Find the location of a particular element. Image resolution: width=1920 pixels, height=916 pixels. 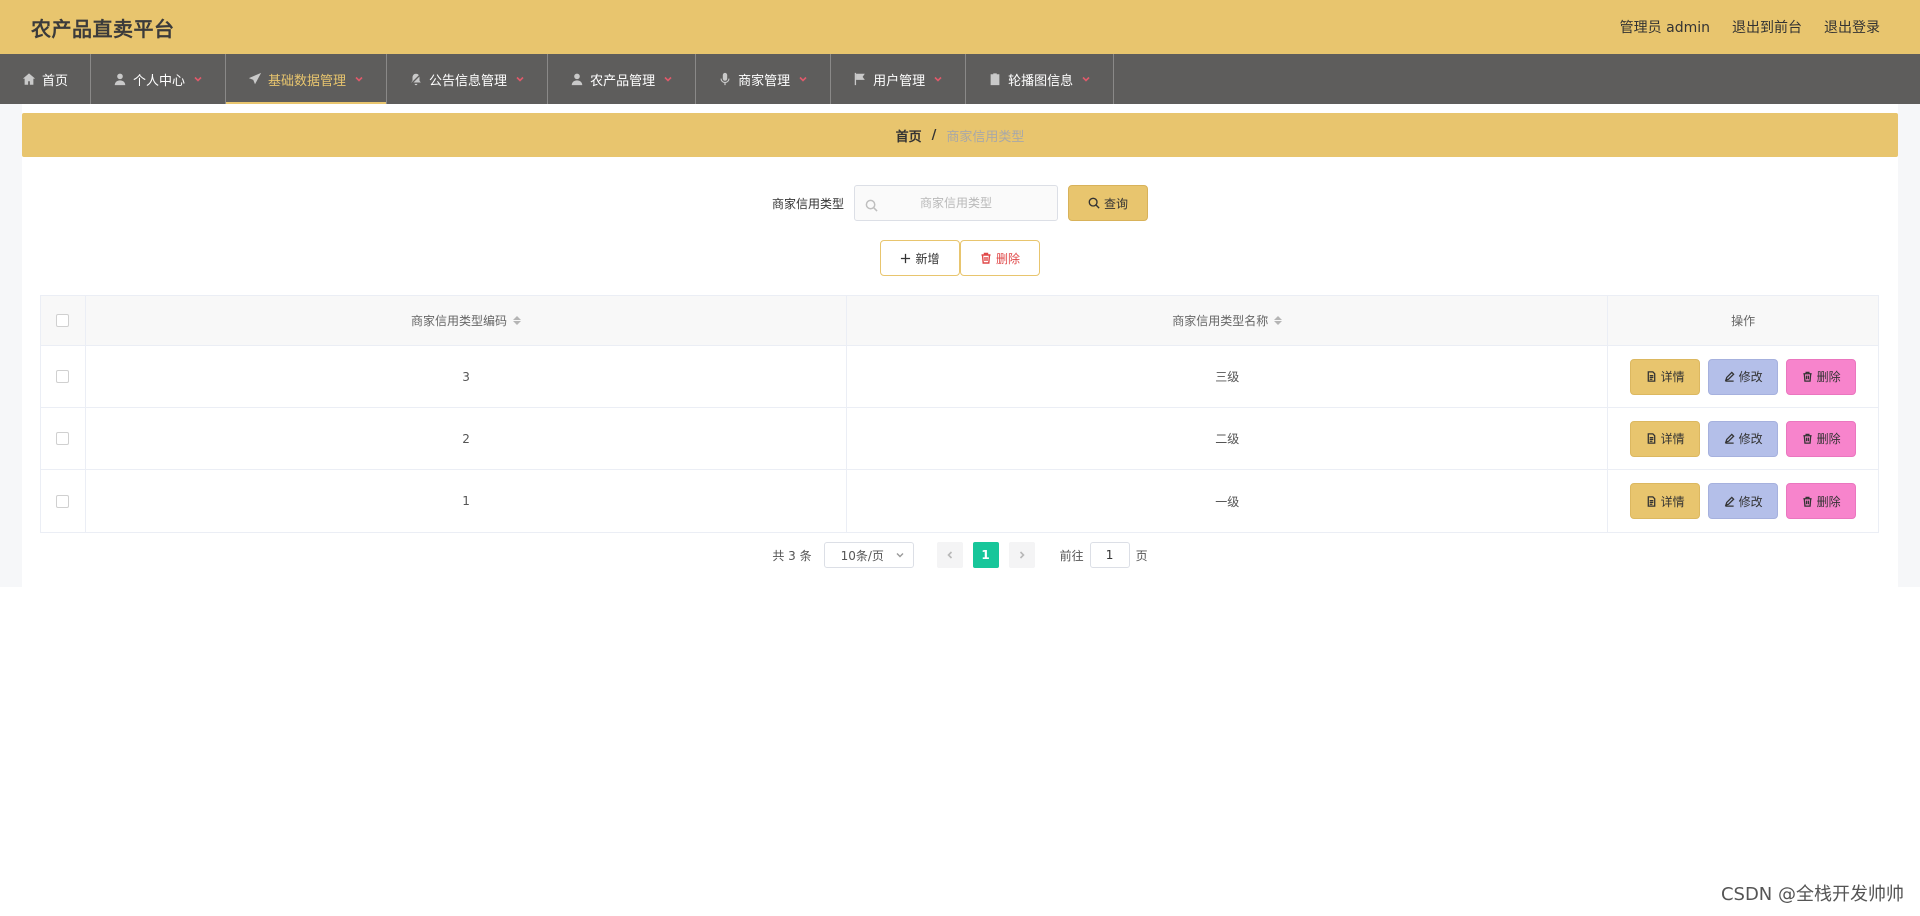

next-page-button is located at coordinates (1021, 555).